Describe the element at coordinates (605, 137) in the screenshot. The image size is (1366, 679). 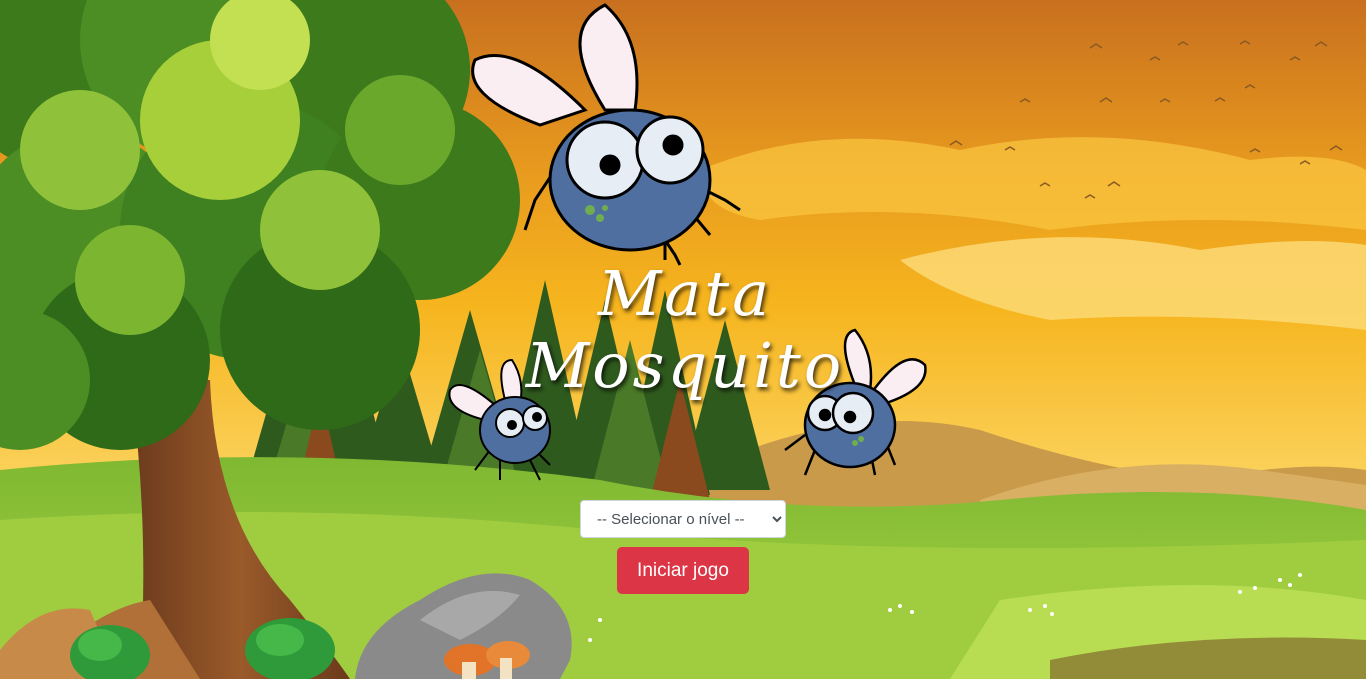
I see `mosquito-large` at that location.